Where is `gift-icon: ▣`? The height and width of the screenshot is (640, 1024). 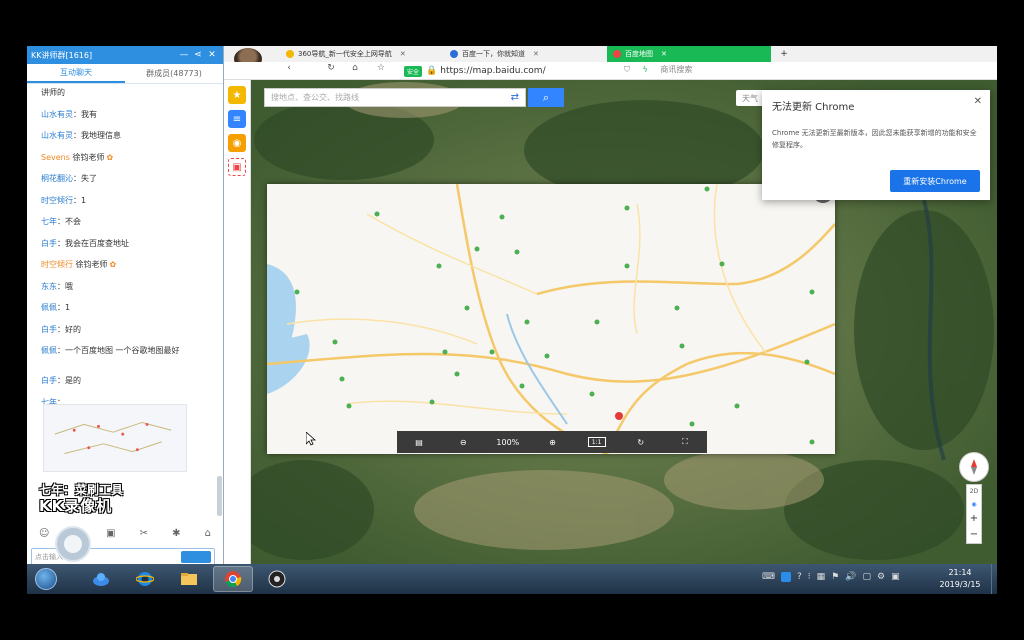 gift-icon: ▣ is located at coordinates (237, 167).